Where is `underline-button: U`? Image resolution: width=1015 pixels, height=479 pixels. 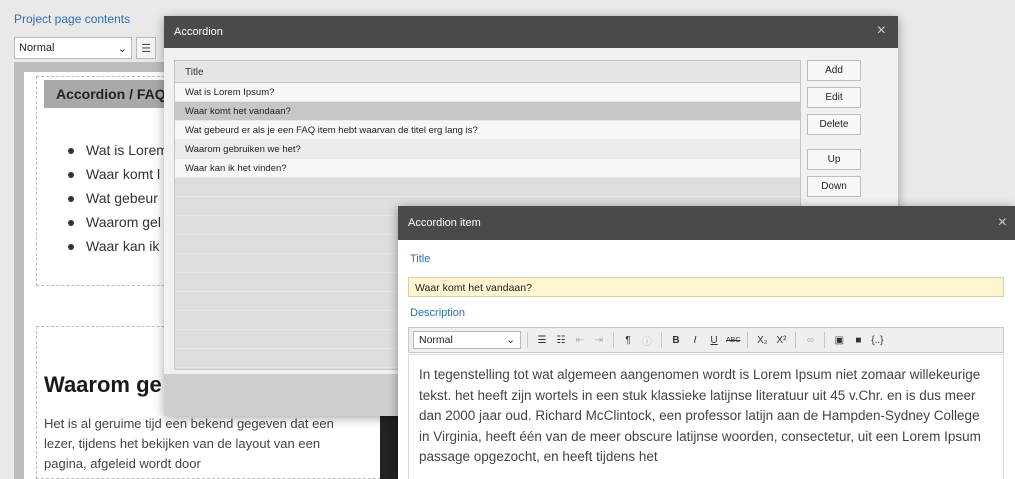
underline-button: U is located at coordinates (714, 340).